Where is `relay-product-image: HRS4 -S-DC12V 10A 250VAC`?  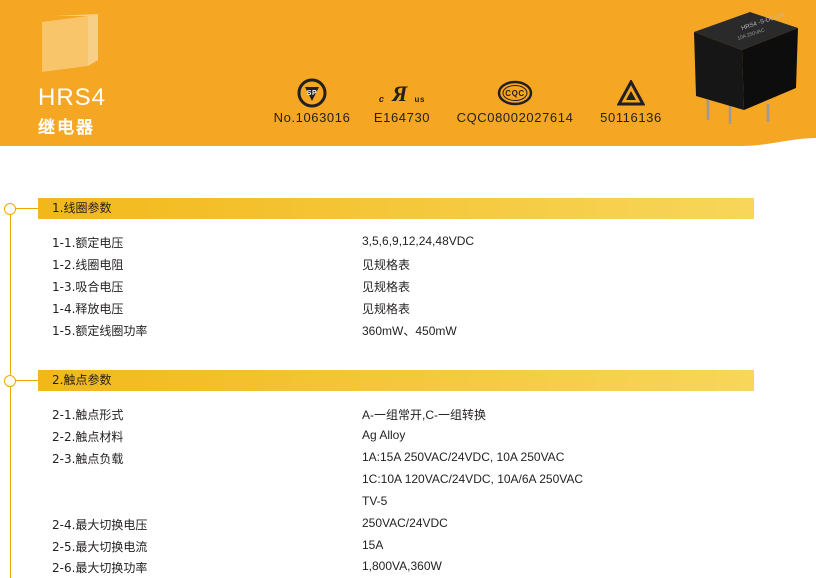
relay-product-image: HRS4 -S-DC12V 10A 250VAC is located at coordinates (746, 68).